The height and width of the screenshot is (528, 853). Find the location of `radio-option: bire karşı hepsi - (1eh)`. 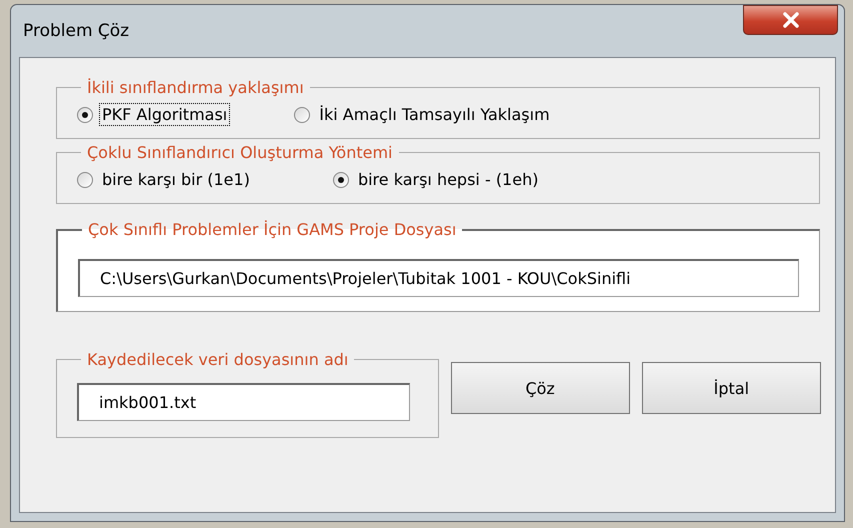

radio-option: bire karşı hepsi - (1eh) is located at coordinates (437, 179).